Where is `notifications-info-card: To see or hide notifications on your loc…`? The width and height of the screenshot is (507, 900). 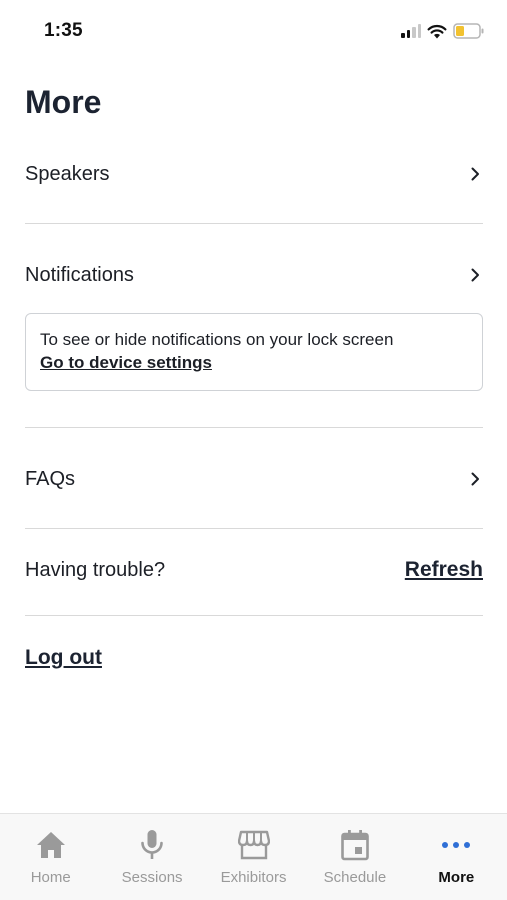
notifications-info-card: To see or hide notifications on your loc… is located at coordinates (254, 352).